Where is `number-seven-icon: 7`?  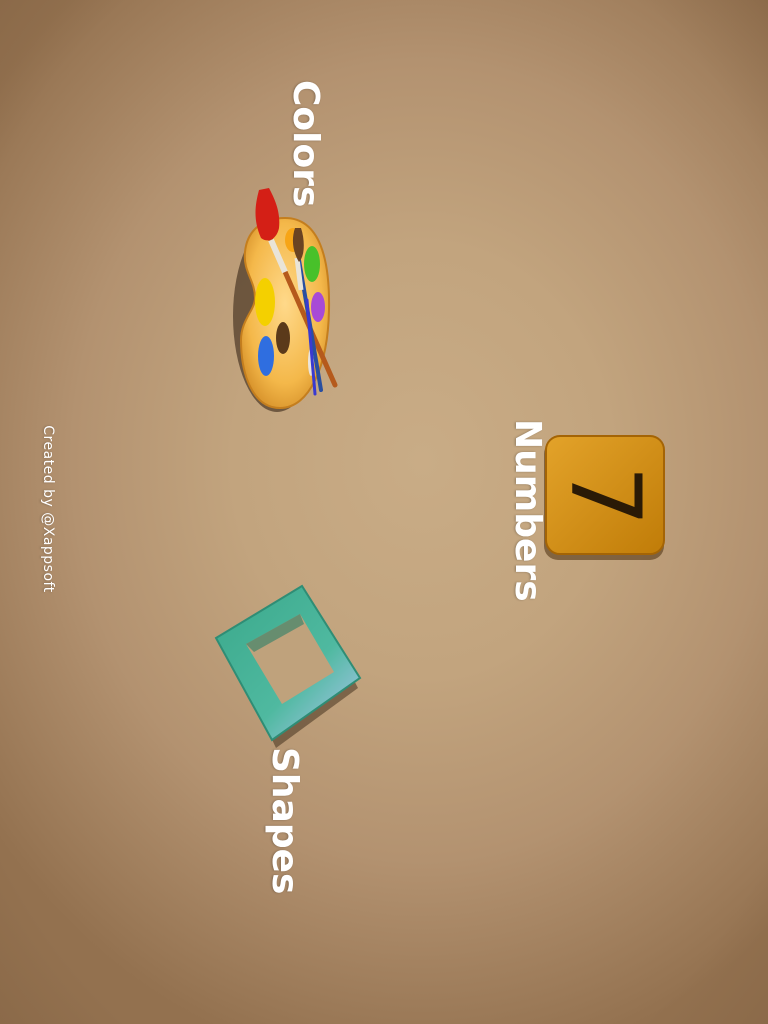 number-seven-icon: 7 is located at coordinates (604, 497).